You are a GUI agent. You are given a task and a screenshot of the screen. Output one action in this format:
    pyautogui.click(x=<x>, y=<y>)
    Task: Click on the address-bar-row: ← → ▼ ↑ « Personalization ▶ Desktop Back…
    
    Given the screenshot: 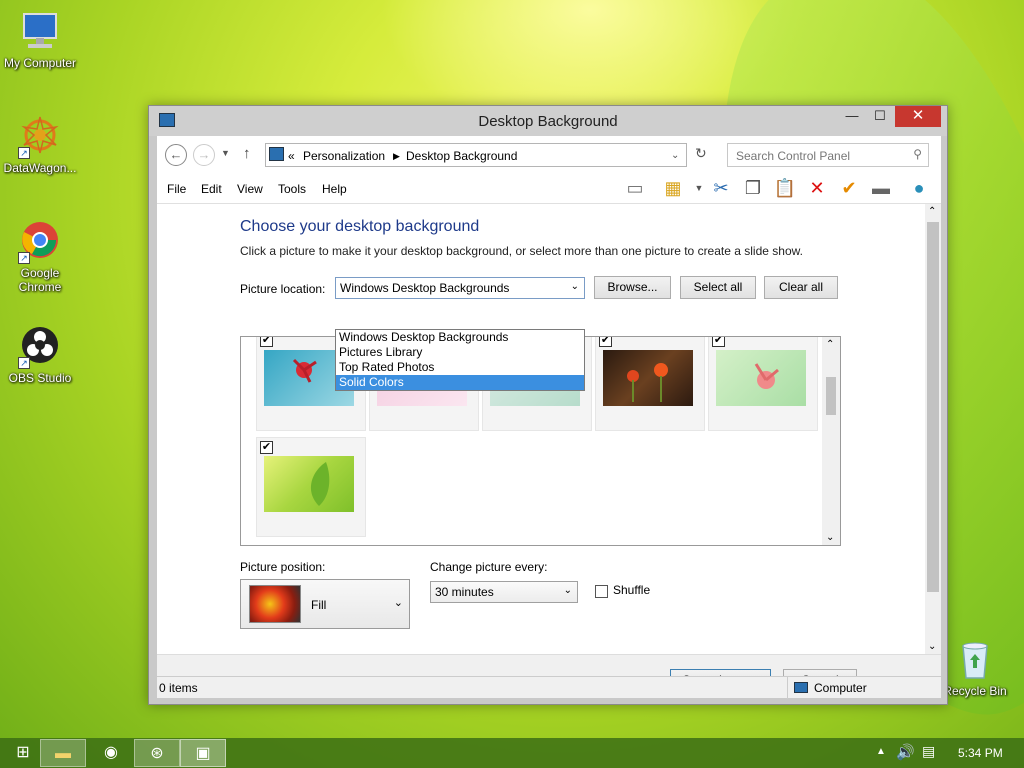 What is the action you would take?
    pyautogui.click(x=549, y=153)
    